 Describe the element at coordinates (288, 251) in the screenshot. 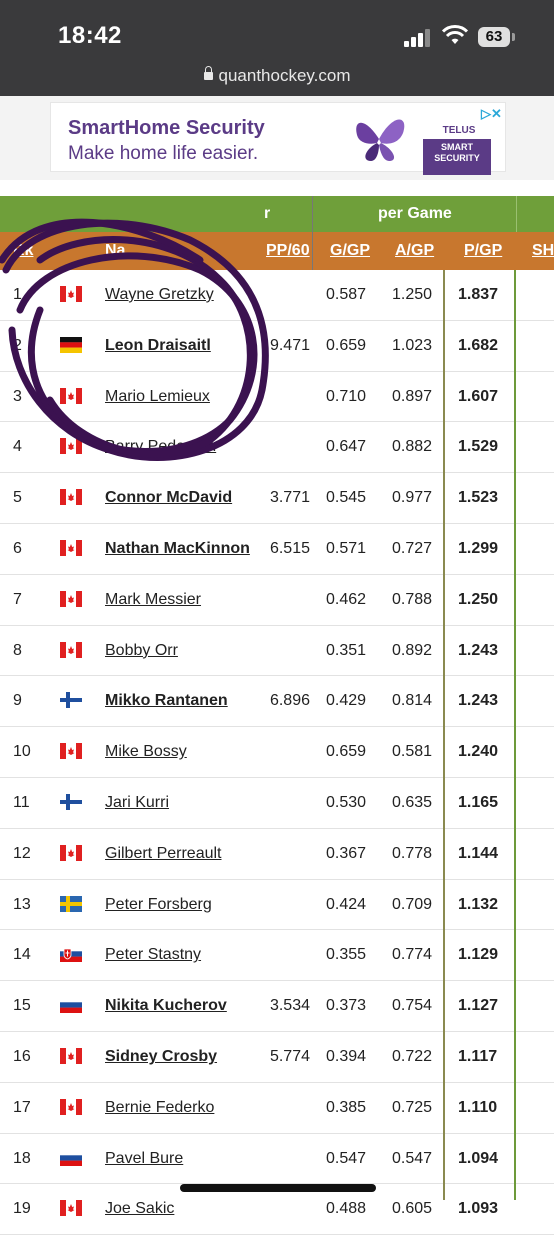

I see `col-header-pp60: PP/60` at that location.